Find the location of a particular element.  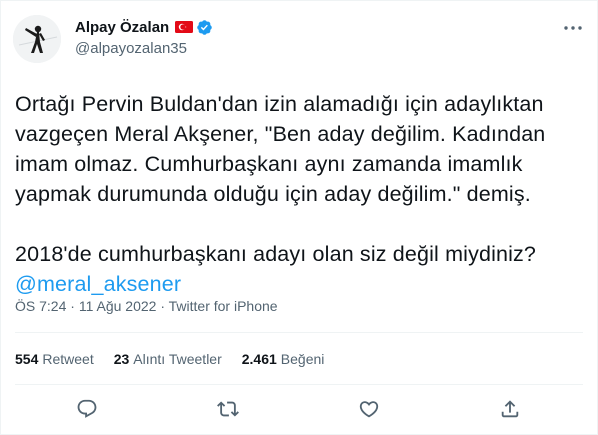

retweet-icon is located at coordinates (228, 409).